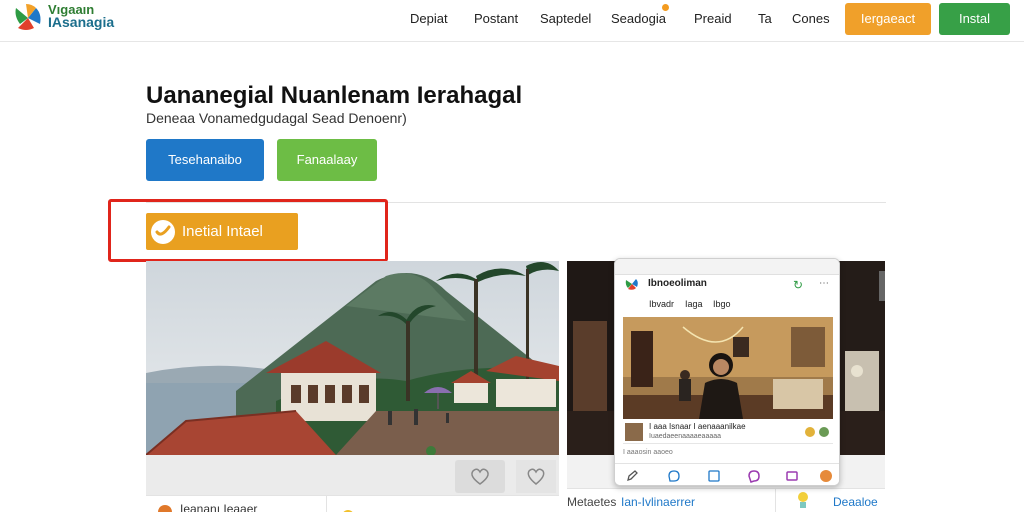 This screenshot has width=1024, height=512. I want to click on phone-photo, so click(728, 368).